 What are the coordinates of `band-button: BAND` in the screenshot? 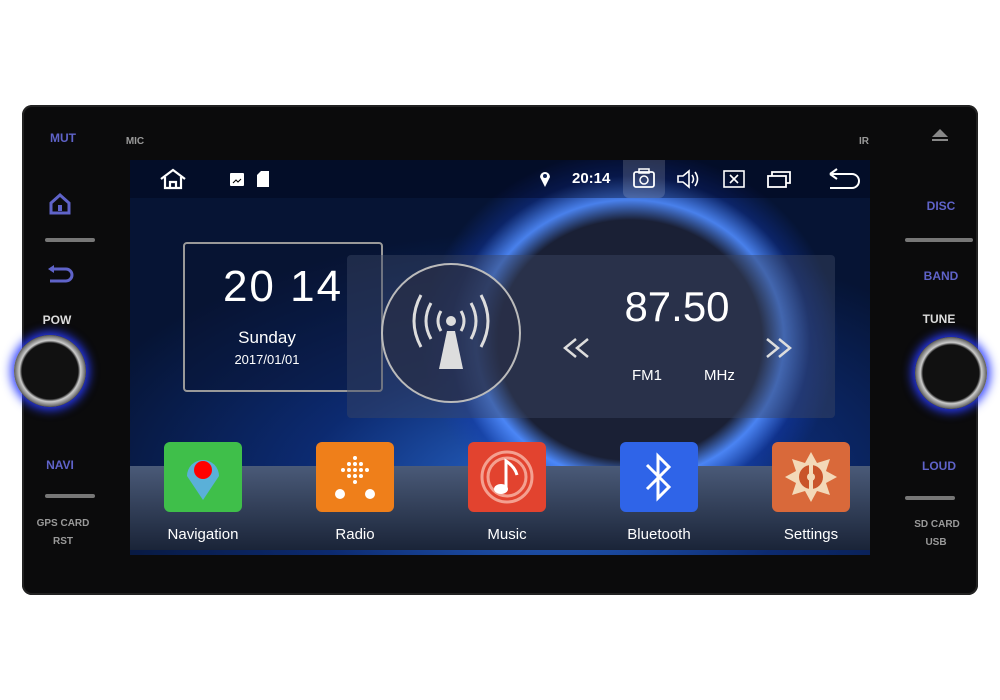 It's located at (941, 276).